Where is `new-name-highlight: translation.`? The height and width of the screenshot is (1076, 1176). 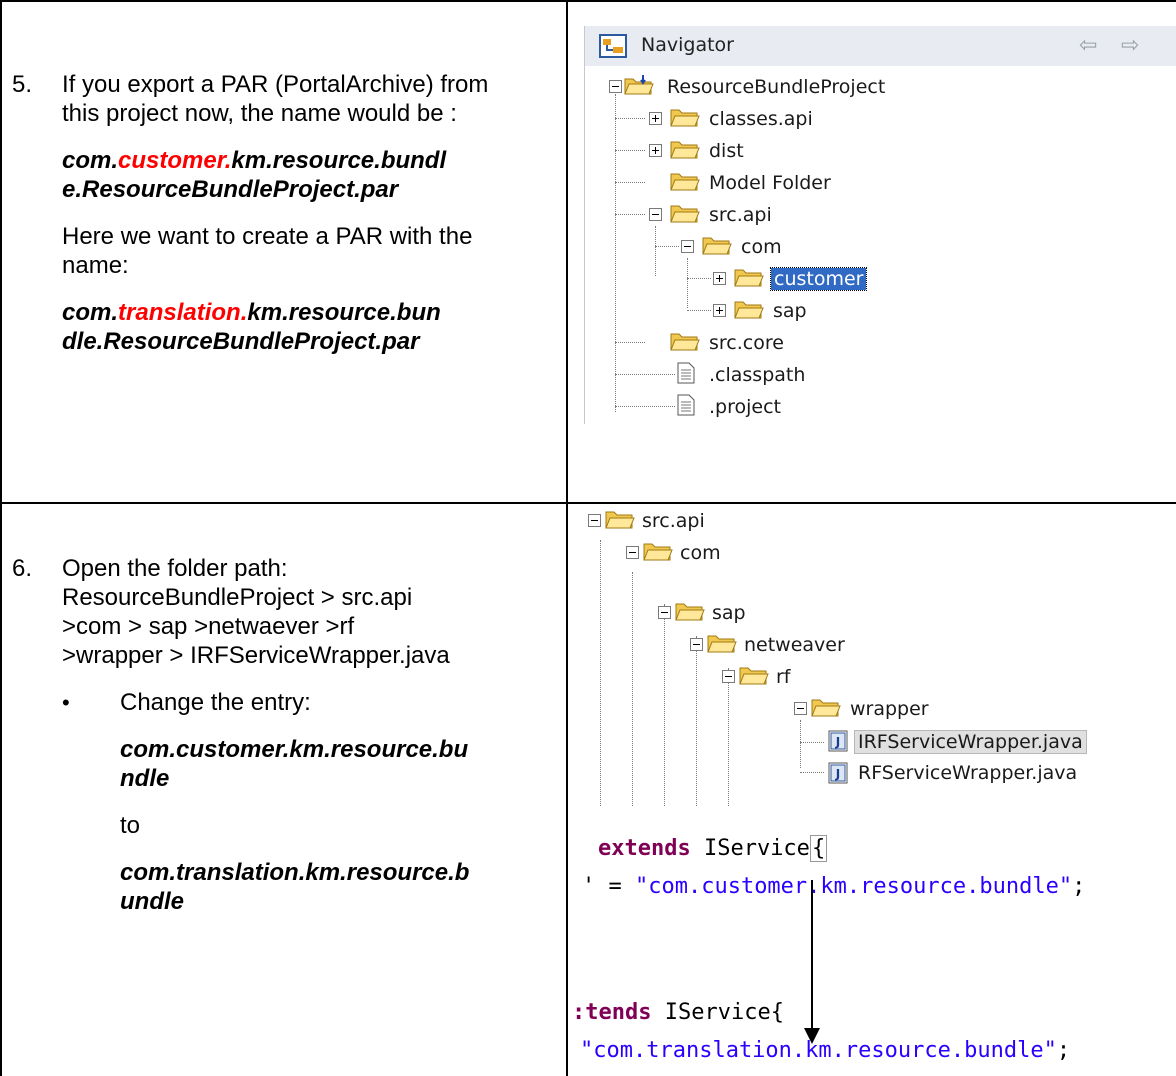
new-name-highlight: translation. is located at coordinates (183, 312).